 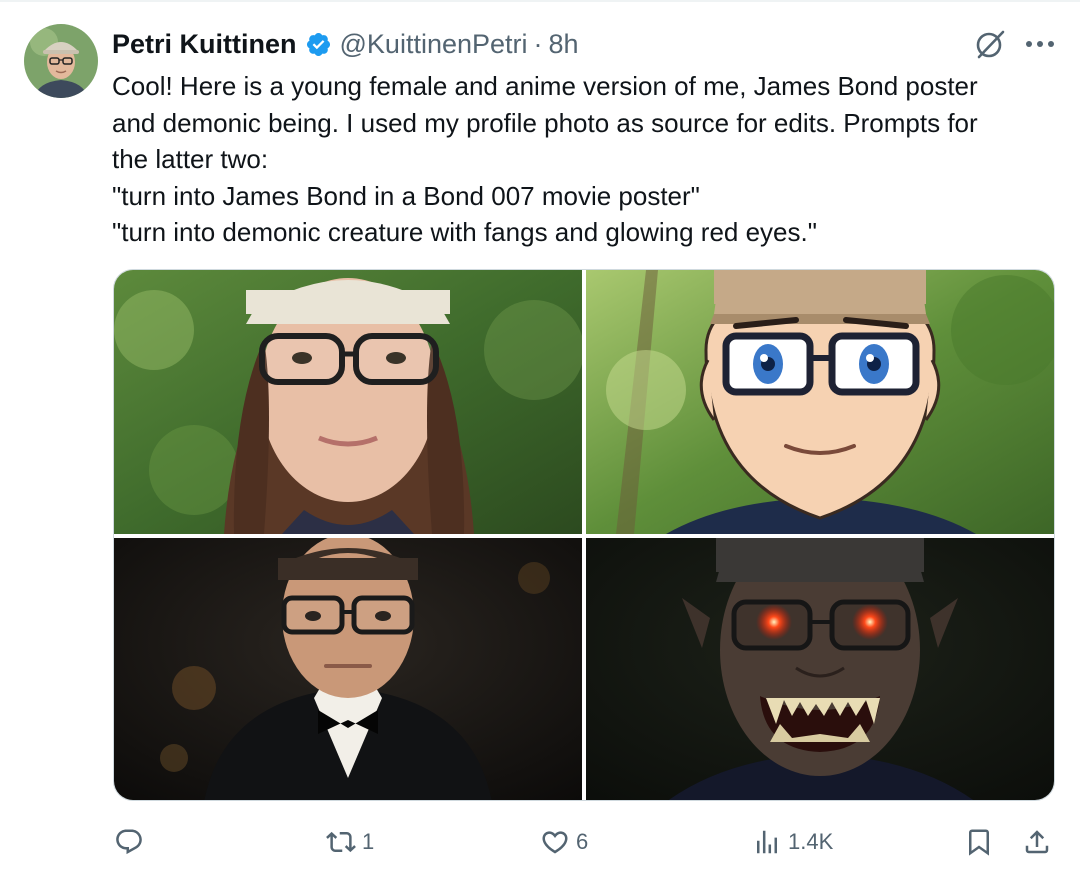 I want to click on share-icon, so click(x=1037, y=842).